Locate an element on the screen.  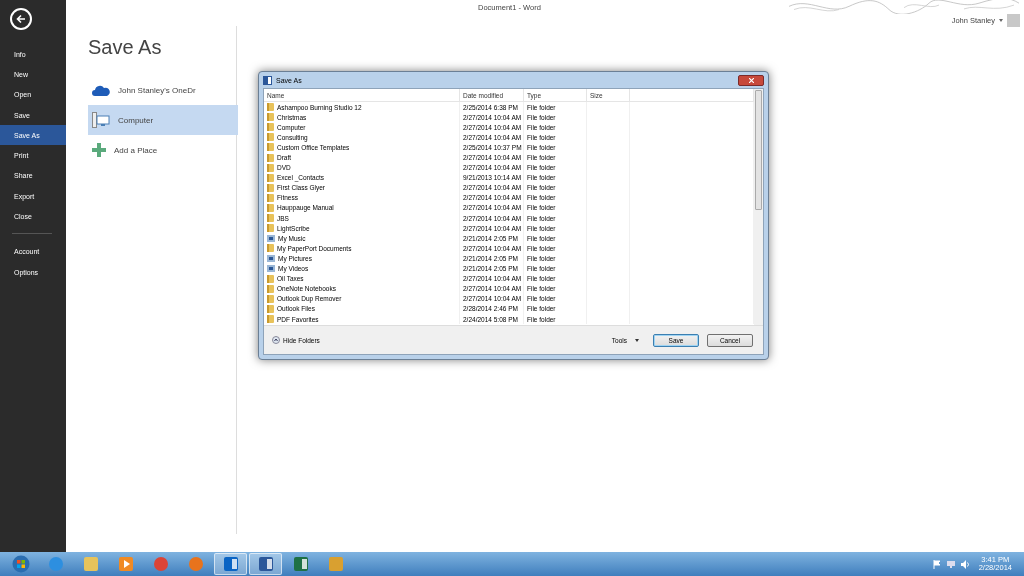
back-button is located at coordinates (21, 19).